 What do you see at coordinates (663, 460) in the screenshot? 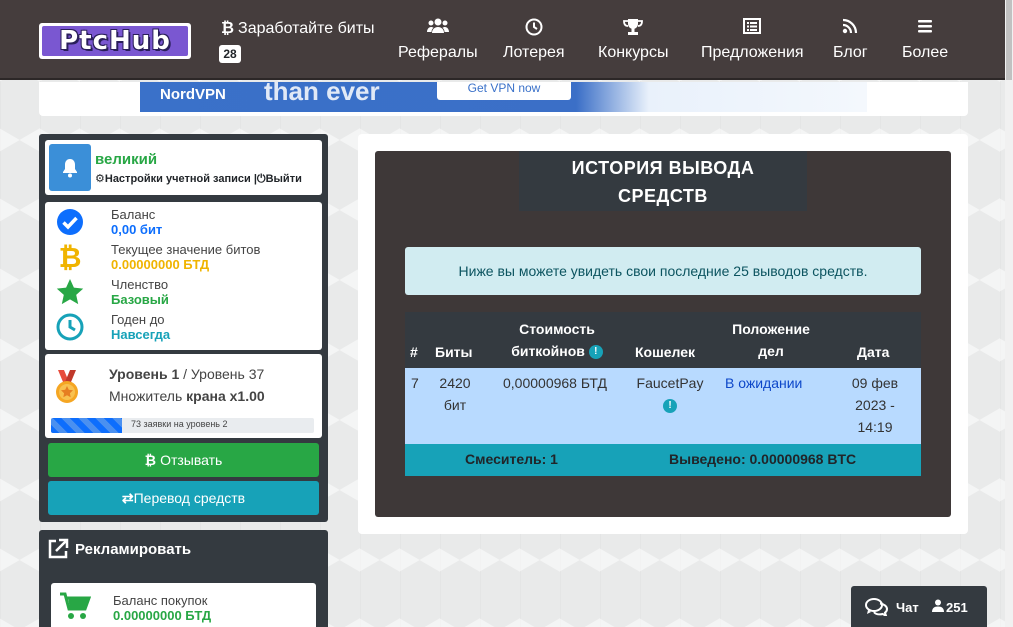
I see `table-footer: Смеситель: 1 Выведено: 0.00000968 BTC` at bounding box center [663, 460].